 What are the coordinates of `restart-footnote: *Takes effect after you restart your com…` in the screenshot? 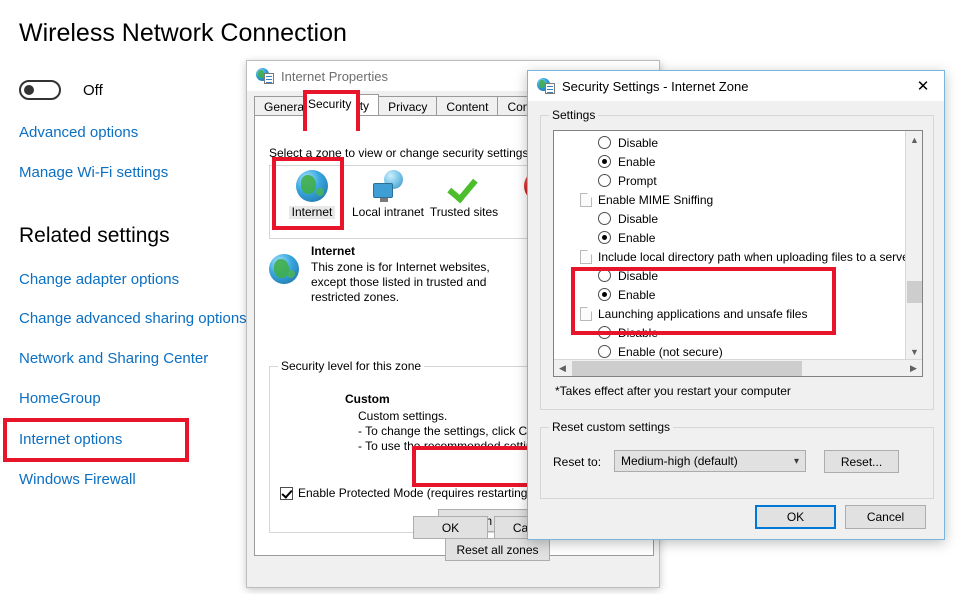 It's located at (673, 391).